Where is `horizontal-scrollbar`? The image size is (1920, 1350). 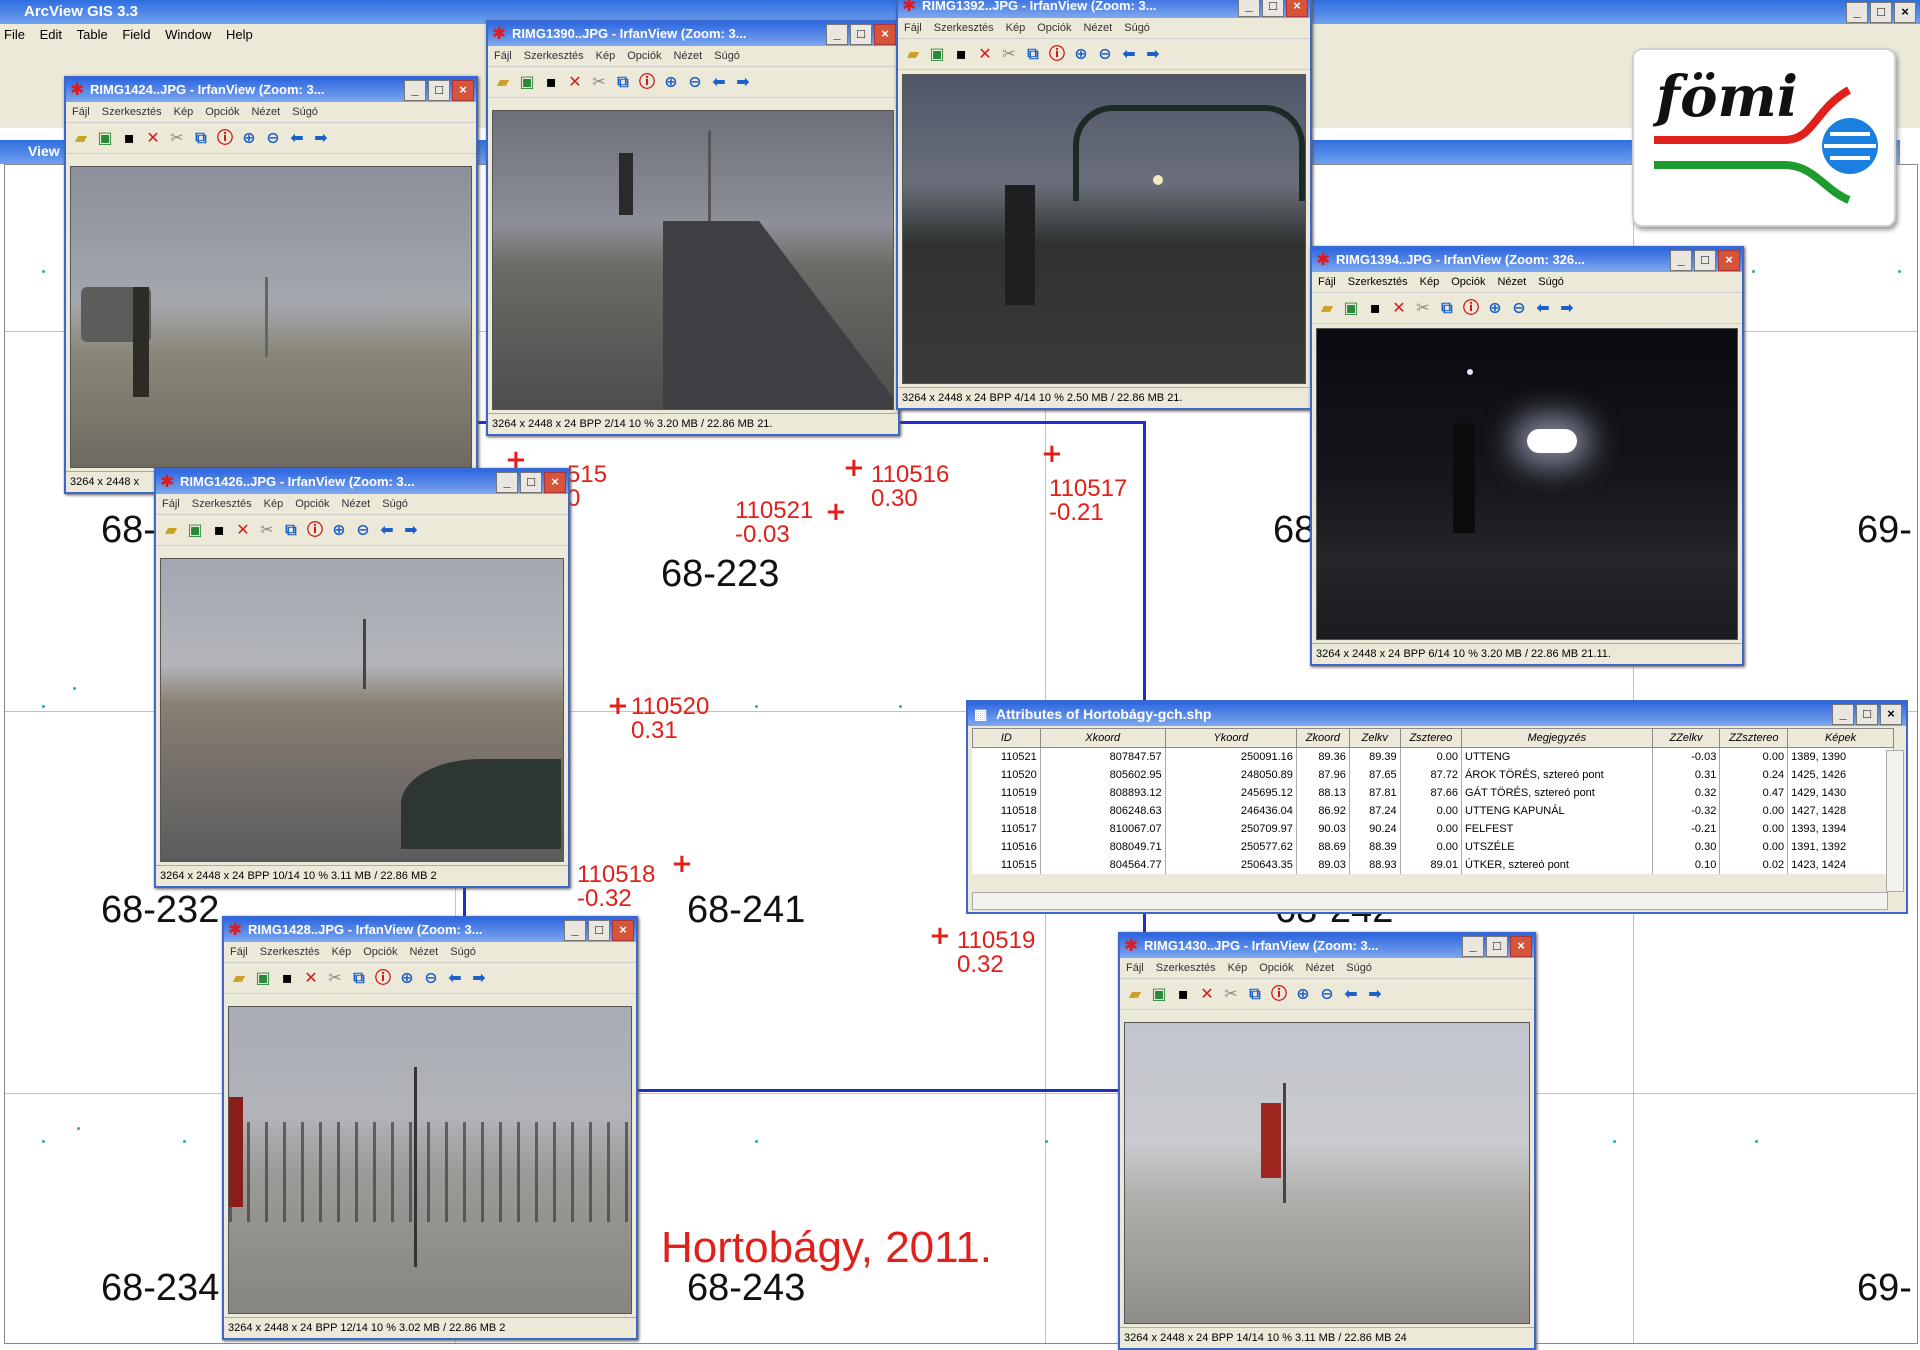
horizontal-scrollbar is located at coordinates (1430, 901).